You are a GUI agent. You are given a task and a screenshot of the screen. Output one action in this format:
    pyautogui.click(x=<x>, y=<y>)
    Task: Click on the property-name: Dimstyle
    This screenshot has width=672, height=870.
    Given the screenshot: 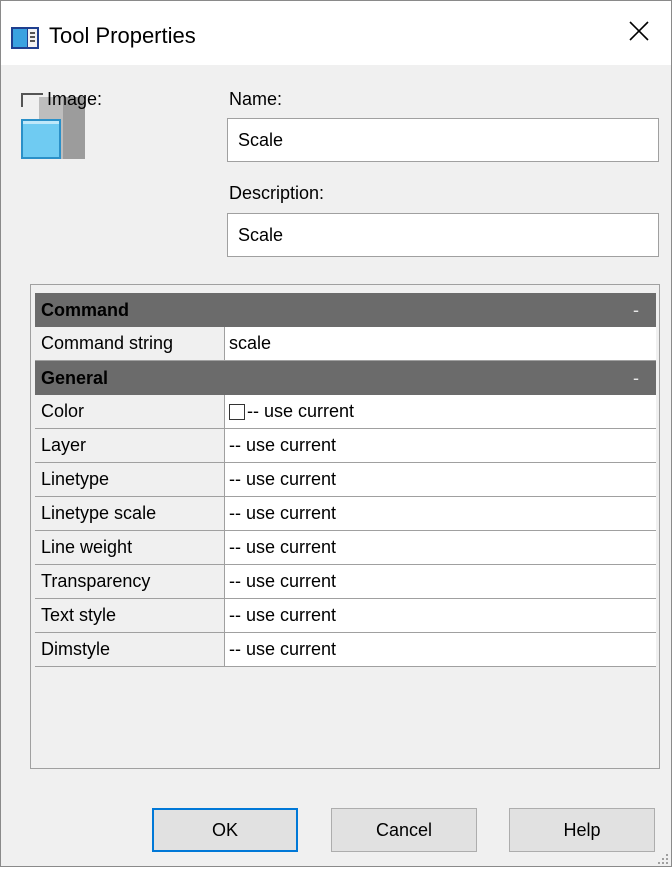 What is the action you would take?
    pyautogui.click(x=130, y=649)
    